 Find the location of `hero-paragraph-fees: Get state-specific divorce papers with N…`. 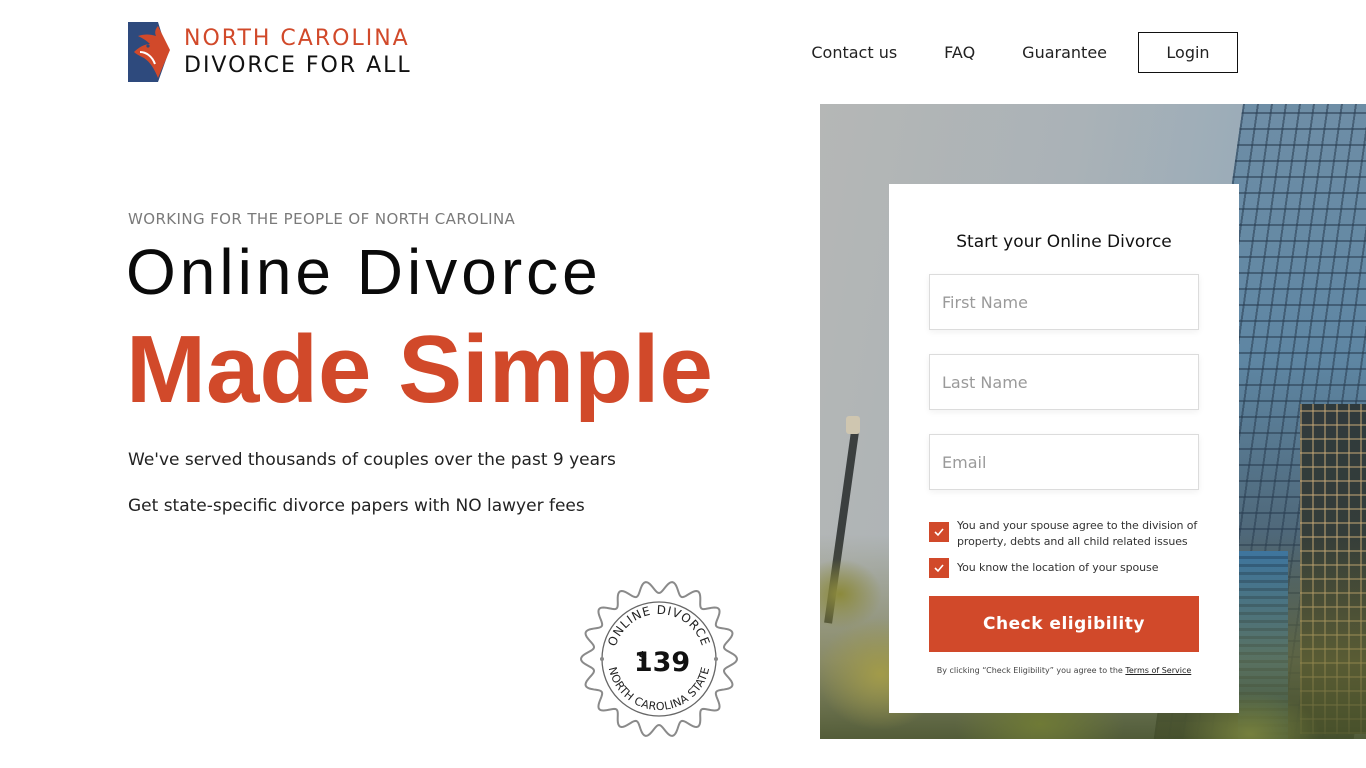

hero-paragraph-fees: Get state-specific divorce papers with N… is located at coordinates (356, 506).